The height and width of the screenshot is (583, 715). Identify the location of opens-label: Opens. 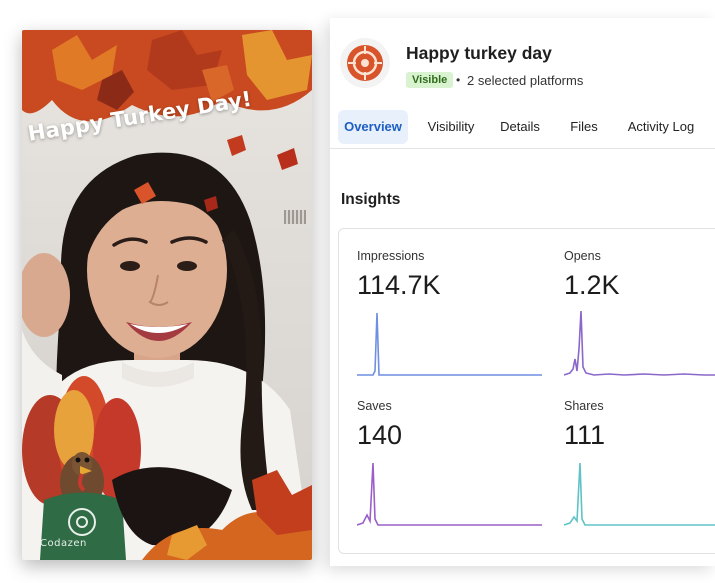
(582, 256).